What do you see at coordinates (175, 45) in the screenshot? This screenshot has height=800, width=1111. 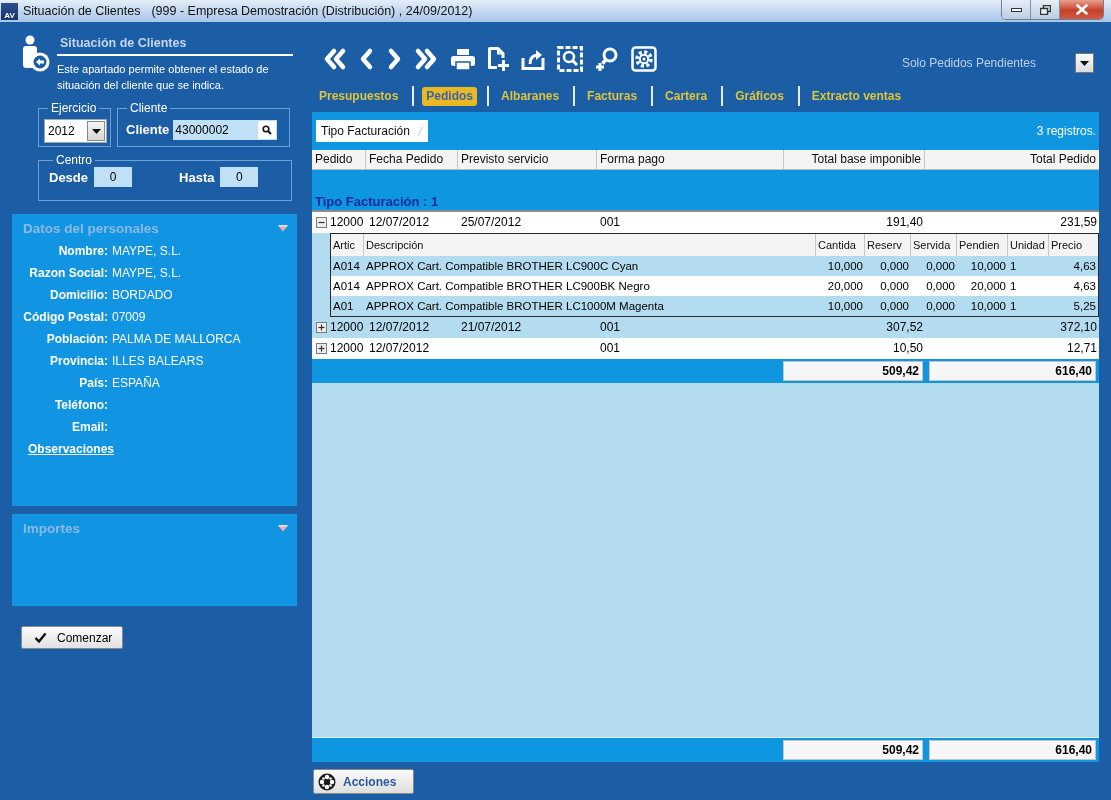 I see `section-title: Situación de Clientes` at bounding box center [175, 45].